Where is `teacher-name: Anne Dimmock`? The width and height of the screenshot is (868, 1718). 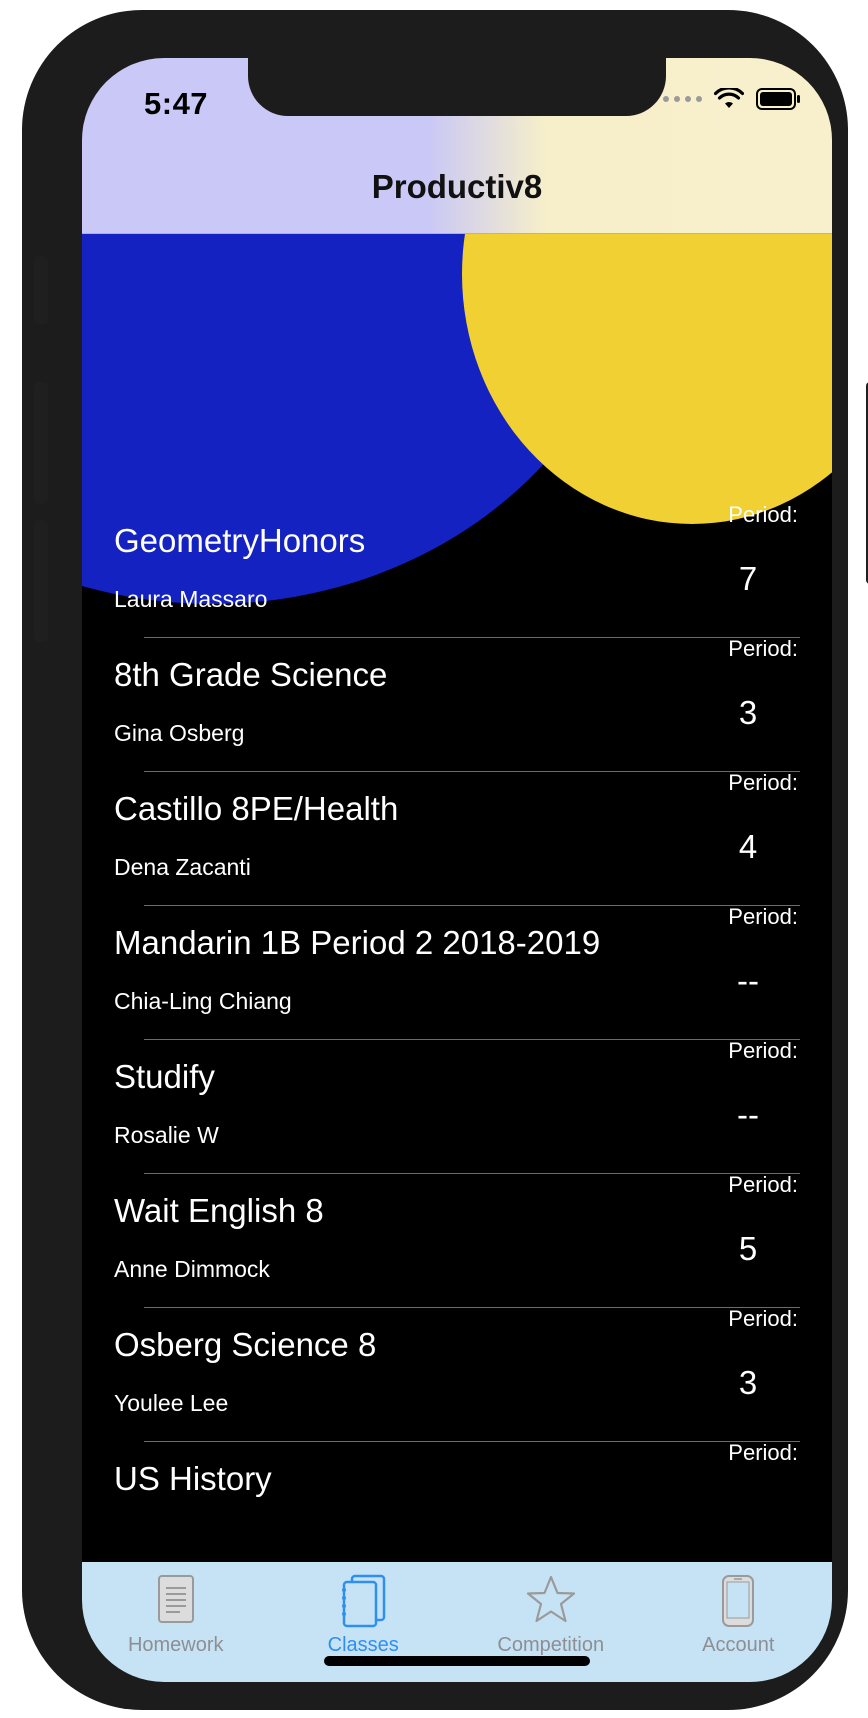
teacher-name: Anne Dimmock is located at coordinates (192, 1269).